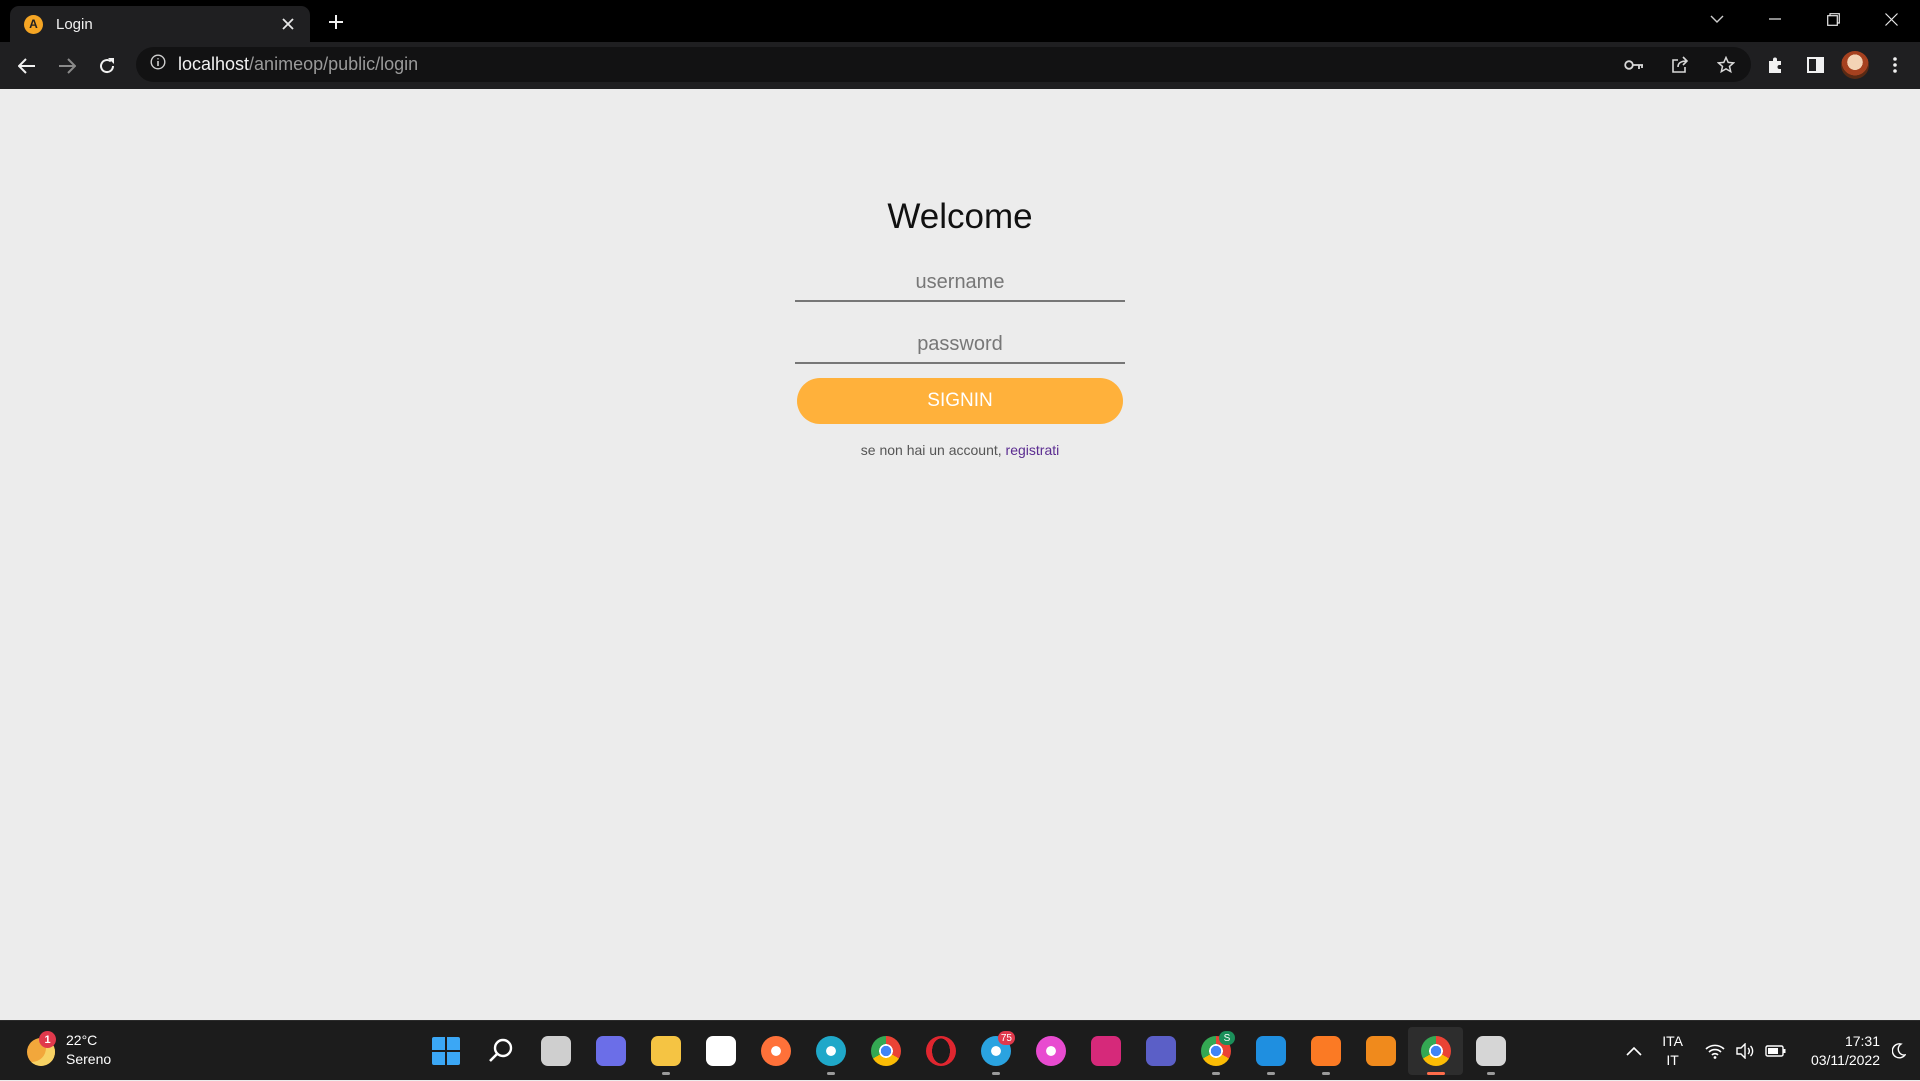 Image resolution: width=1920 pixels, height=1081 pixels. What do you see at coordinates (82, 1040) in the screenshot?
I see `weather-temperature: 22°C` at bounding box center [82, 1040].